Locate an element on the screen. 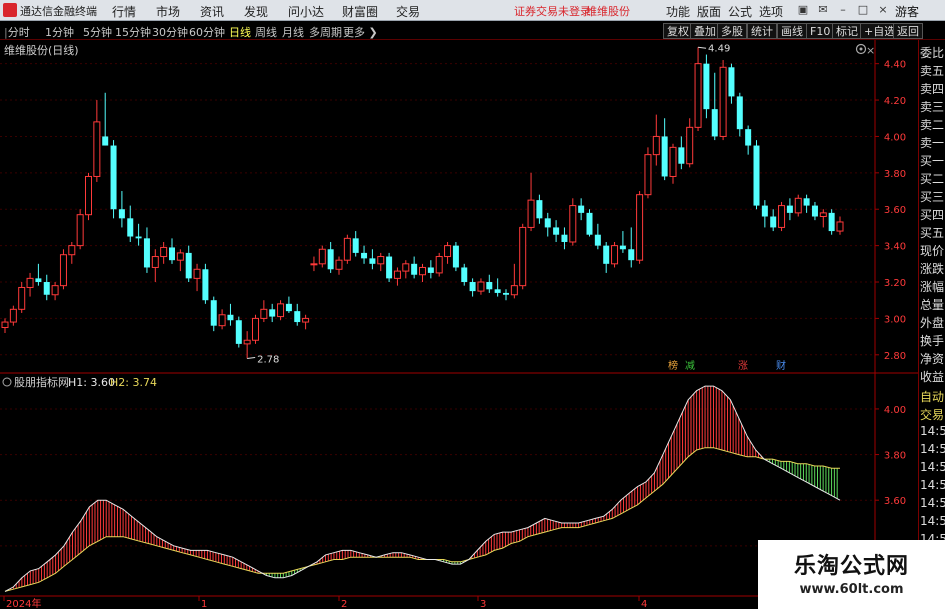  maximize-icon: □ is located at coordinates (863, 10).